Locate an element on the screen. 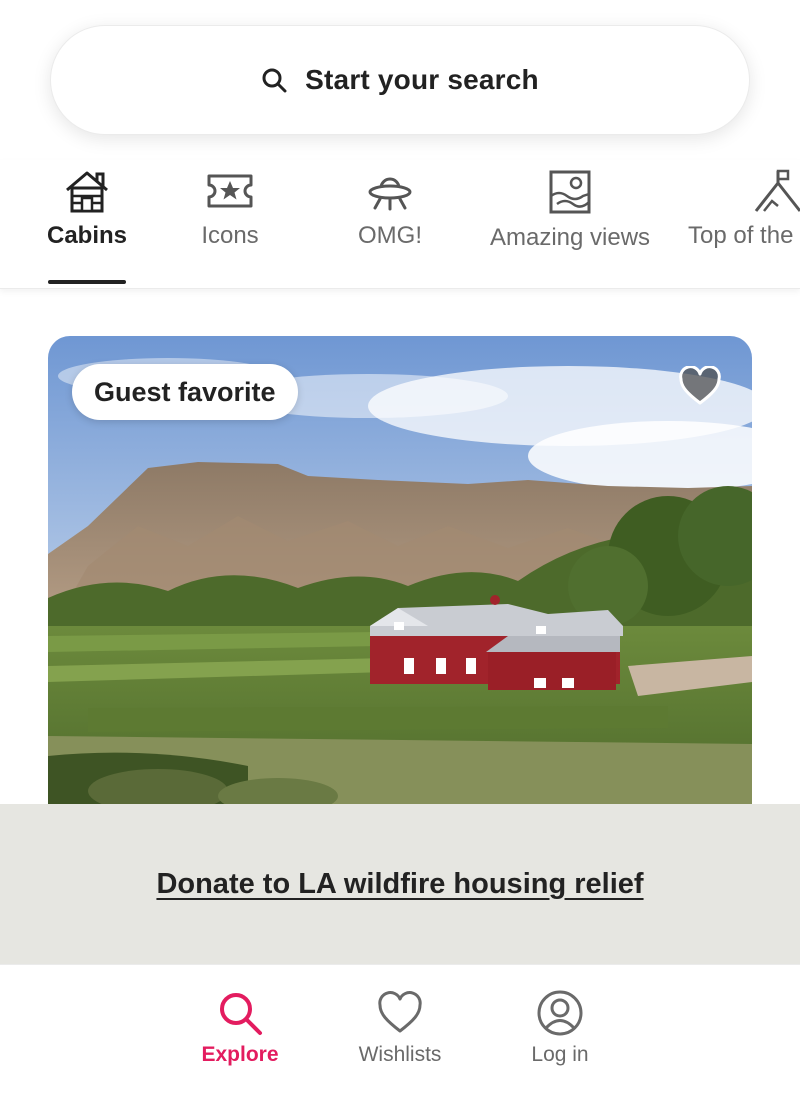 Image resolution: width=800 pixels, height=1093 pixels. nav-wishlists: Wishlists is located at coordinates (400, 1028).